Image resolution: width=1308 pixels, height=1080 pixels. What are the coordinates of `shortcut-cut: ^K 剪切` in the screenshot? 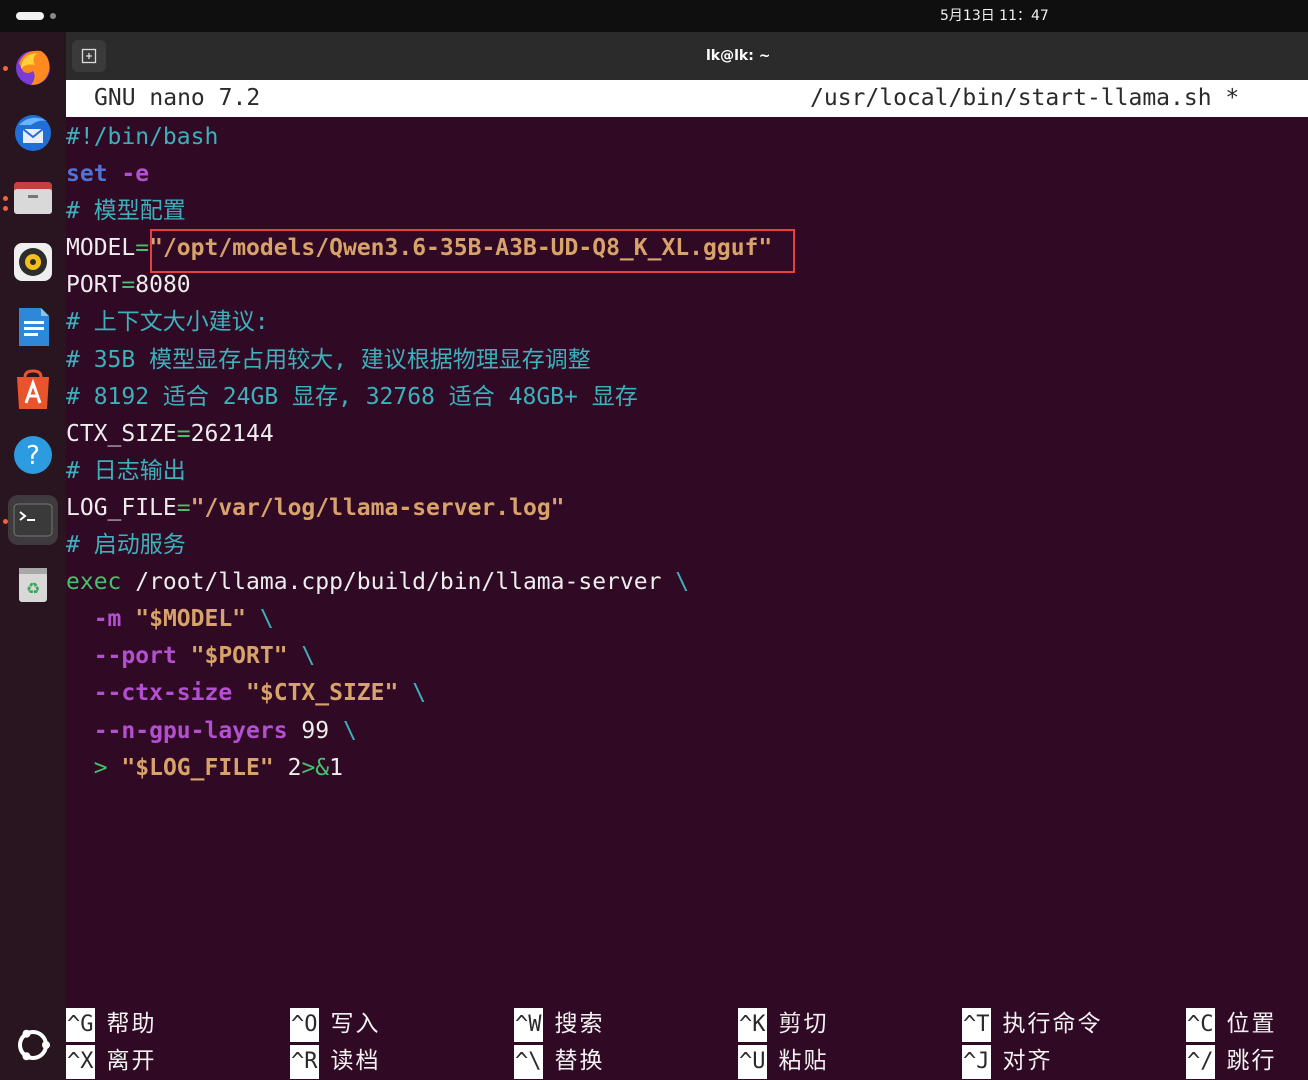 It's located at (783, 1024).